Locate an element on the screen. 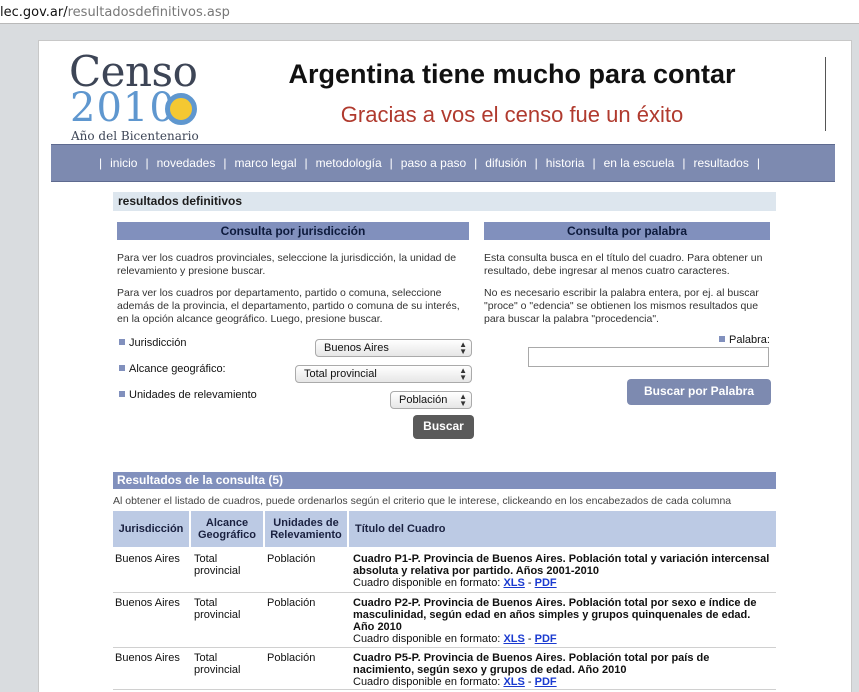 The image size is (859, 692). unidades-select-value: Población is located at coordinates (423, 400).